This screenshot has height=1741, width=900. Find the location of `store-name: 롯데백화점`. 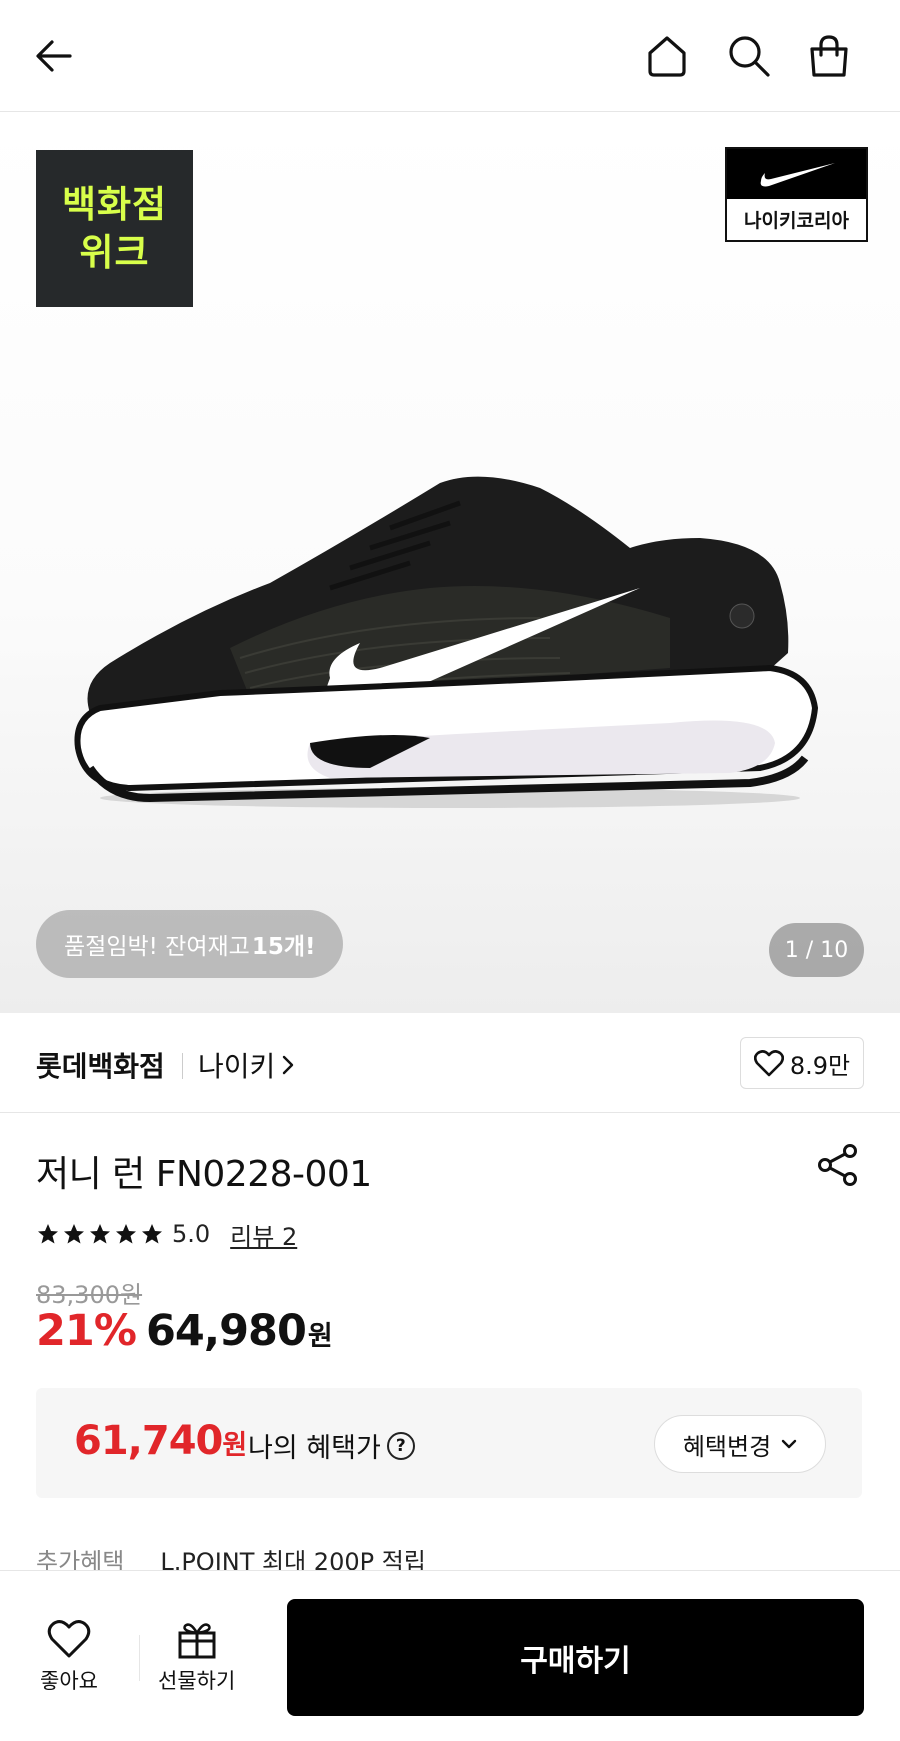

store-name: 롯데백화점 is located at coordinates (100, 1066).